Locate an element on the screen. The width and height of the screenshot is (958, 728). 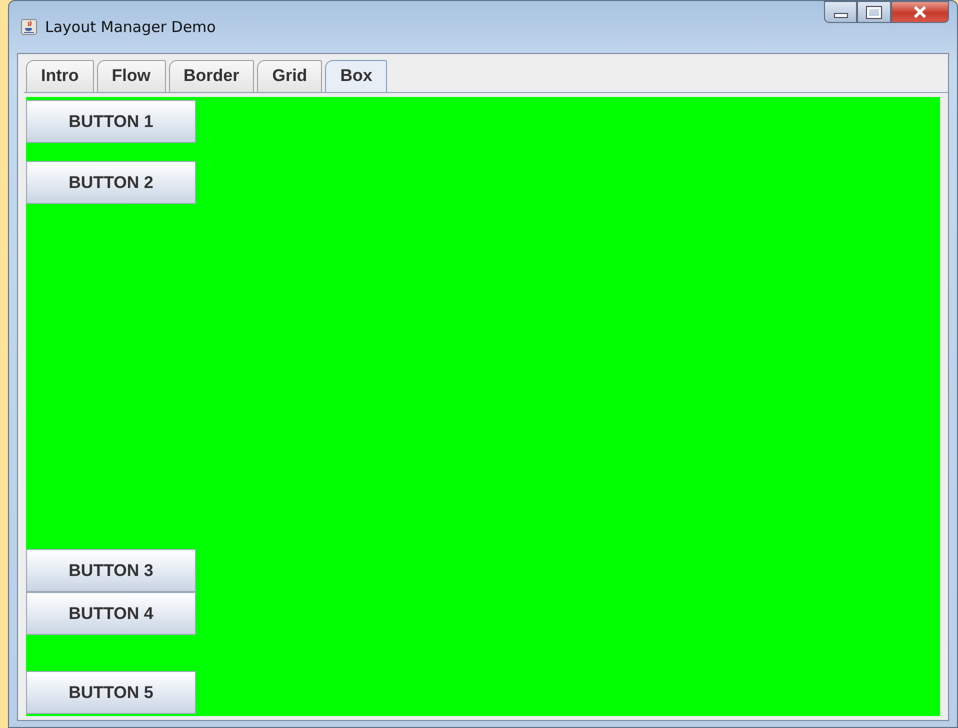
tab: Flow is located at coordinates (131, 76).